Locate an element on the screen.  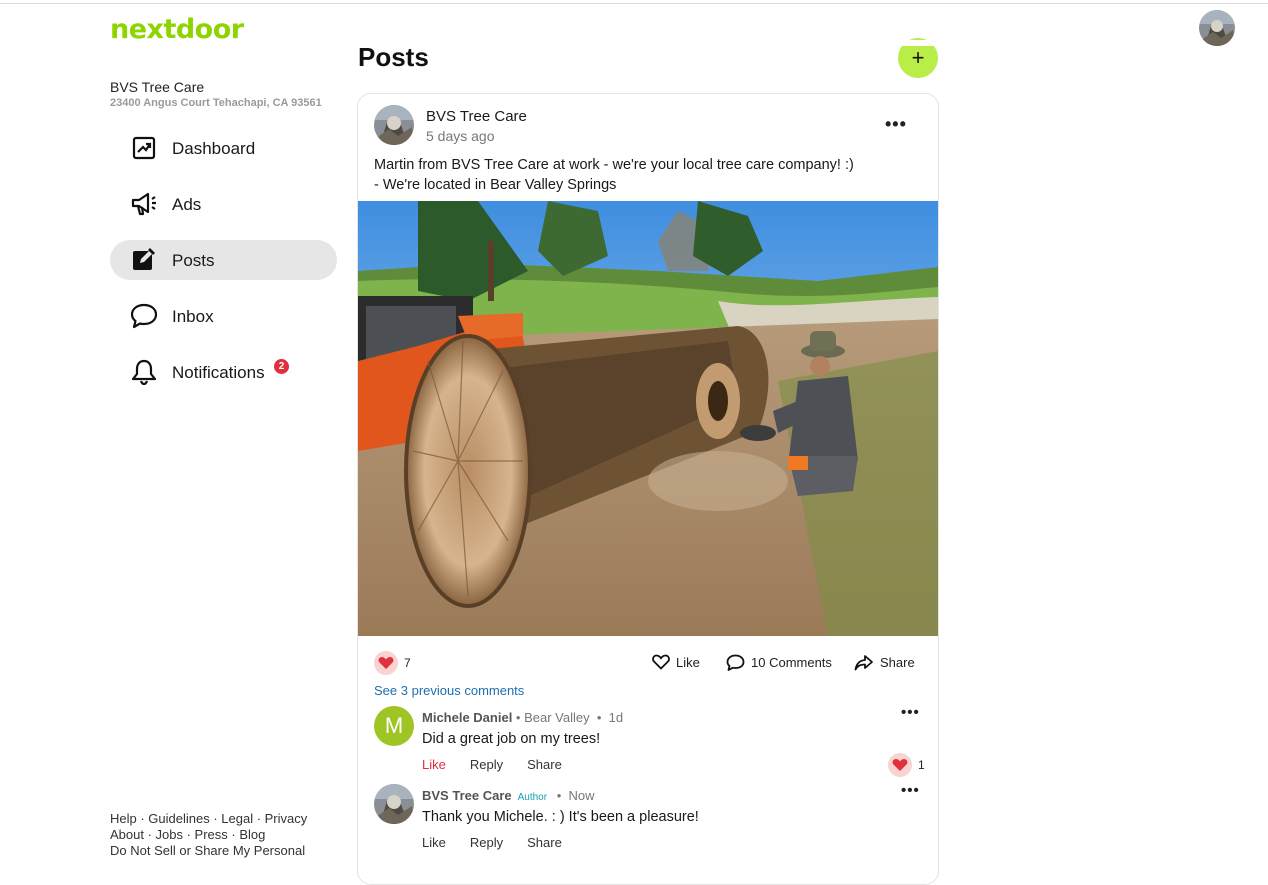
notification-count-badge: 2 is located at coordinates (281, 366).